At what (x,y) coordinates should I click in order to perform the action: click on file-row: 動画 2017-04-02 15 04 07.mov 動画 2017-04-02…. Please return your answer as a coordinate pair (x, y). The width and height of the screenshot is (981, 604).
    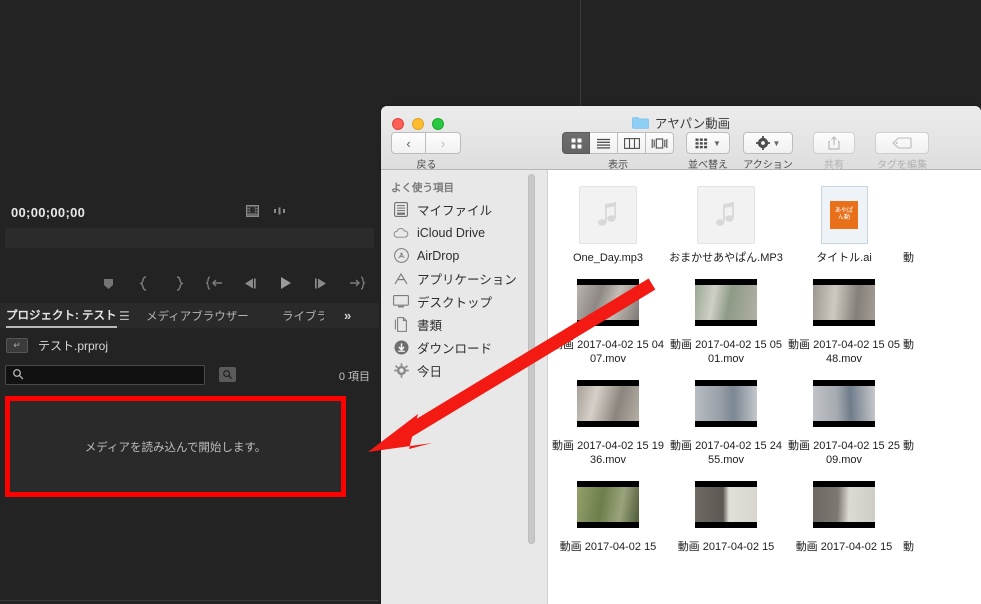
    Looking at the image, I should click on (765, 315).